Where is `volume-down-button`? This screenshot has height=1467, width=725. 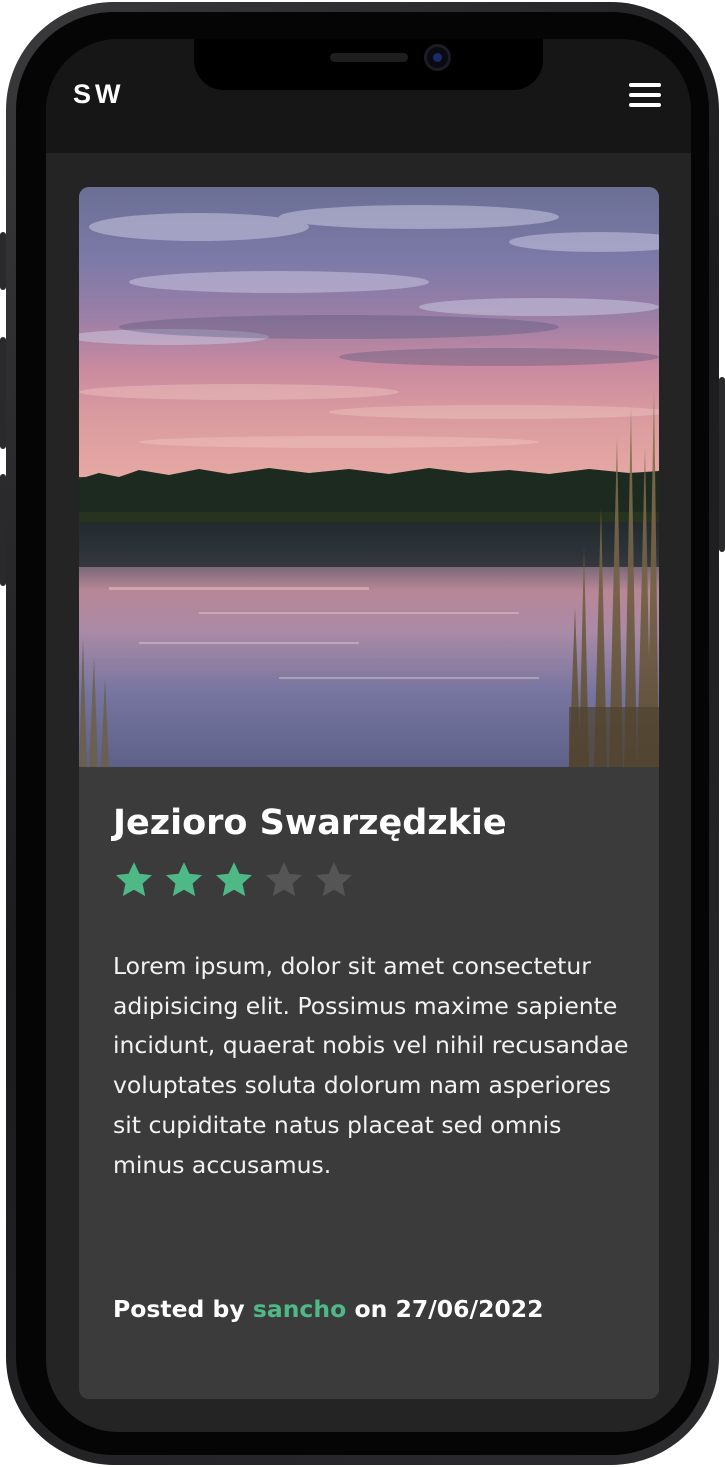 volume-down-button is located at coordinates (3, 530).